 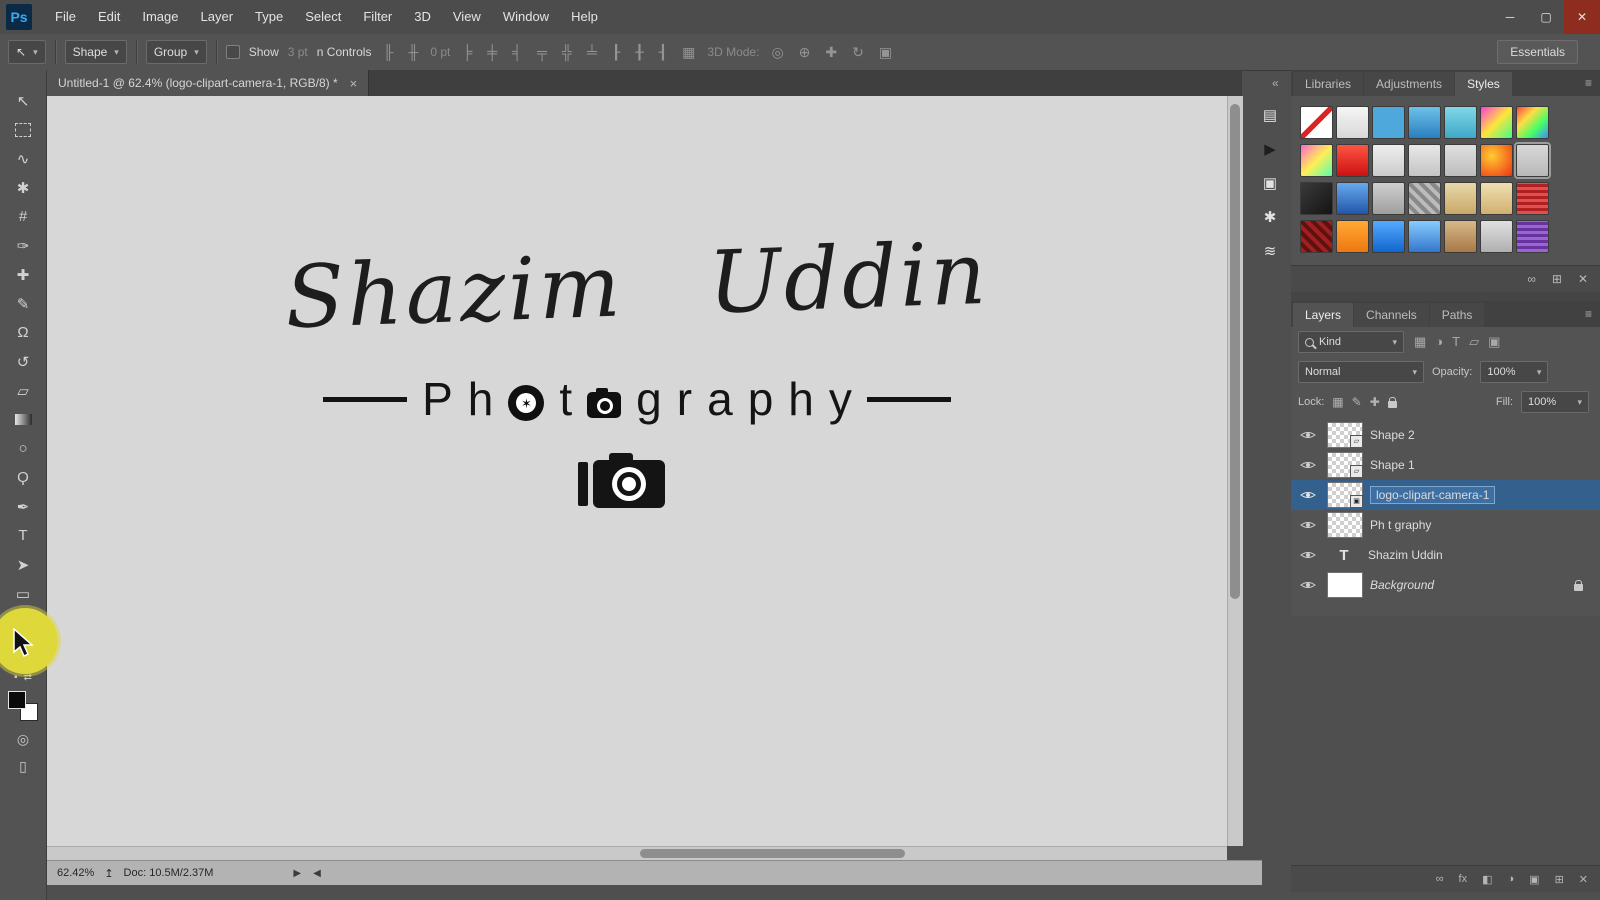 What do you see at coordinates (23, 216) in the screenshot?
I see `crop-tool: #` at bounding box center [23, 216].